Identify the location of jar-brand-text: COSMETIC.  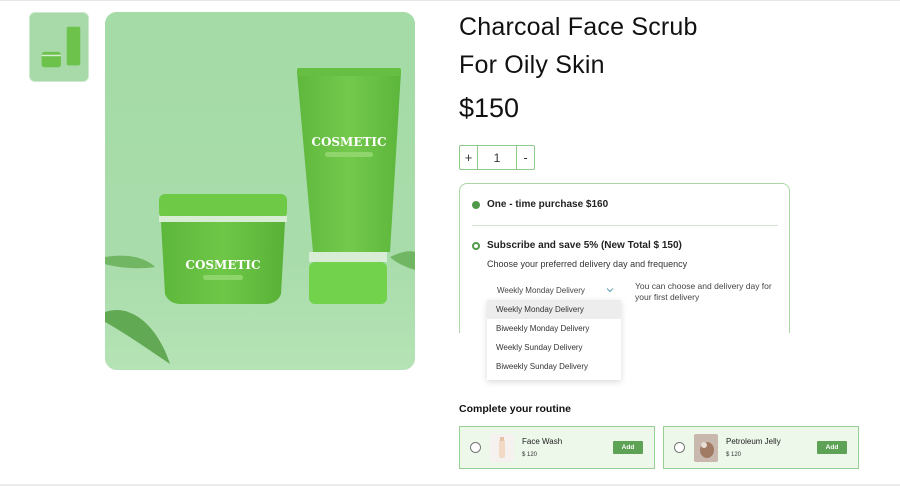
(222, 265).